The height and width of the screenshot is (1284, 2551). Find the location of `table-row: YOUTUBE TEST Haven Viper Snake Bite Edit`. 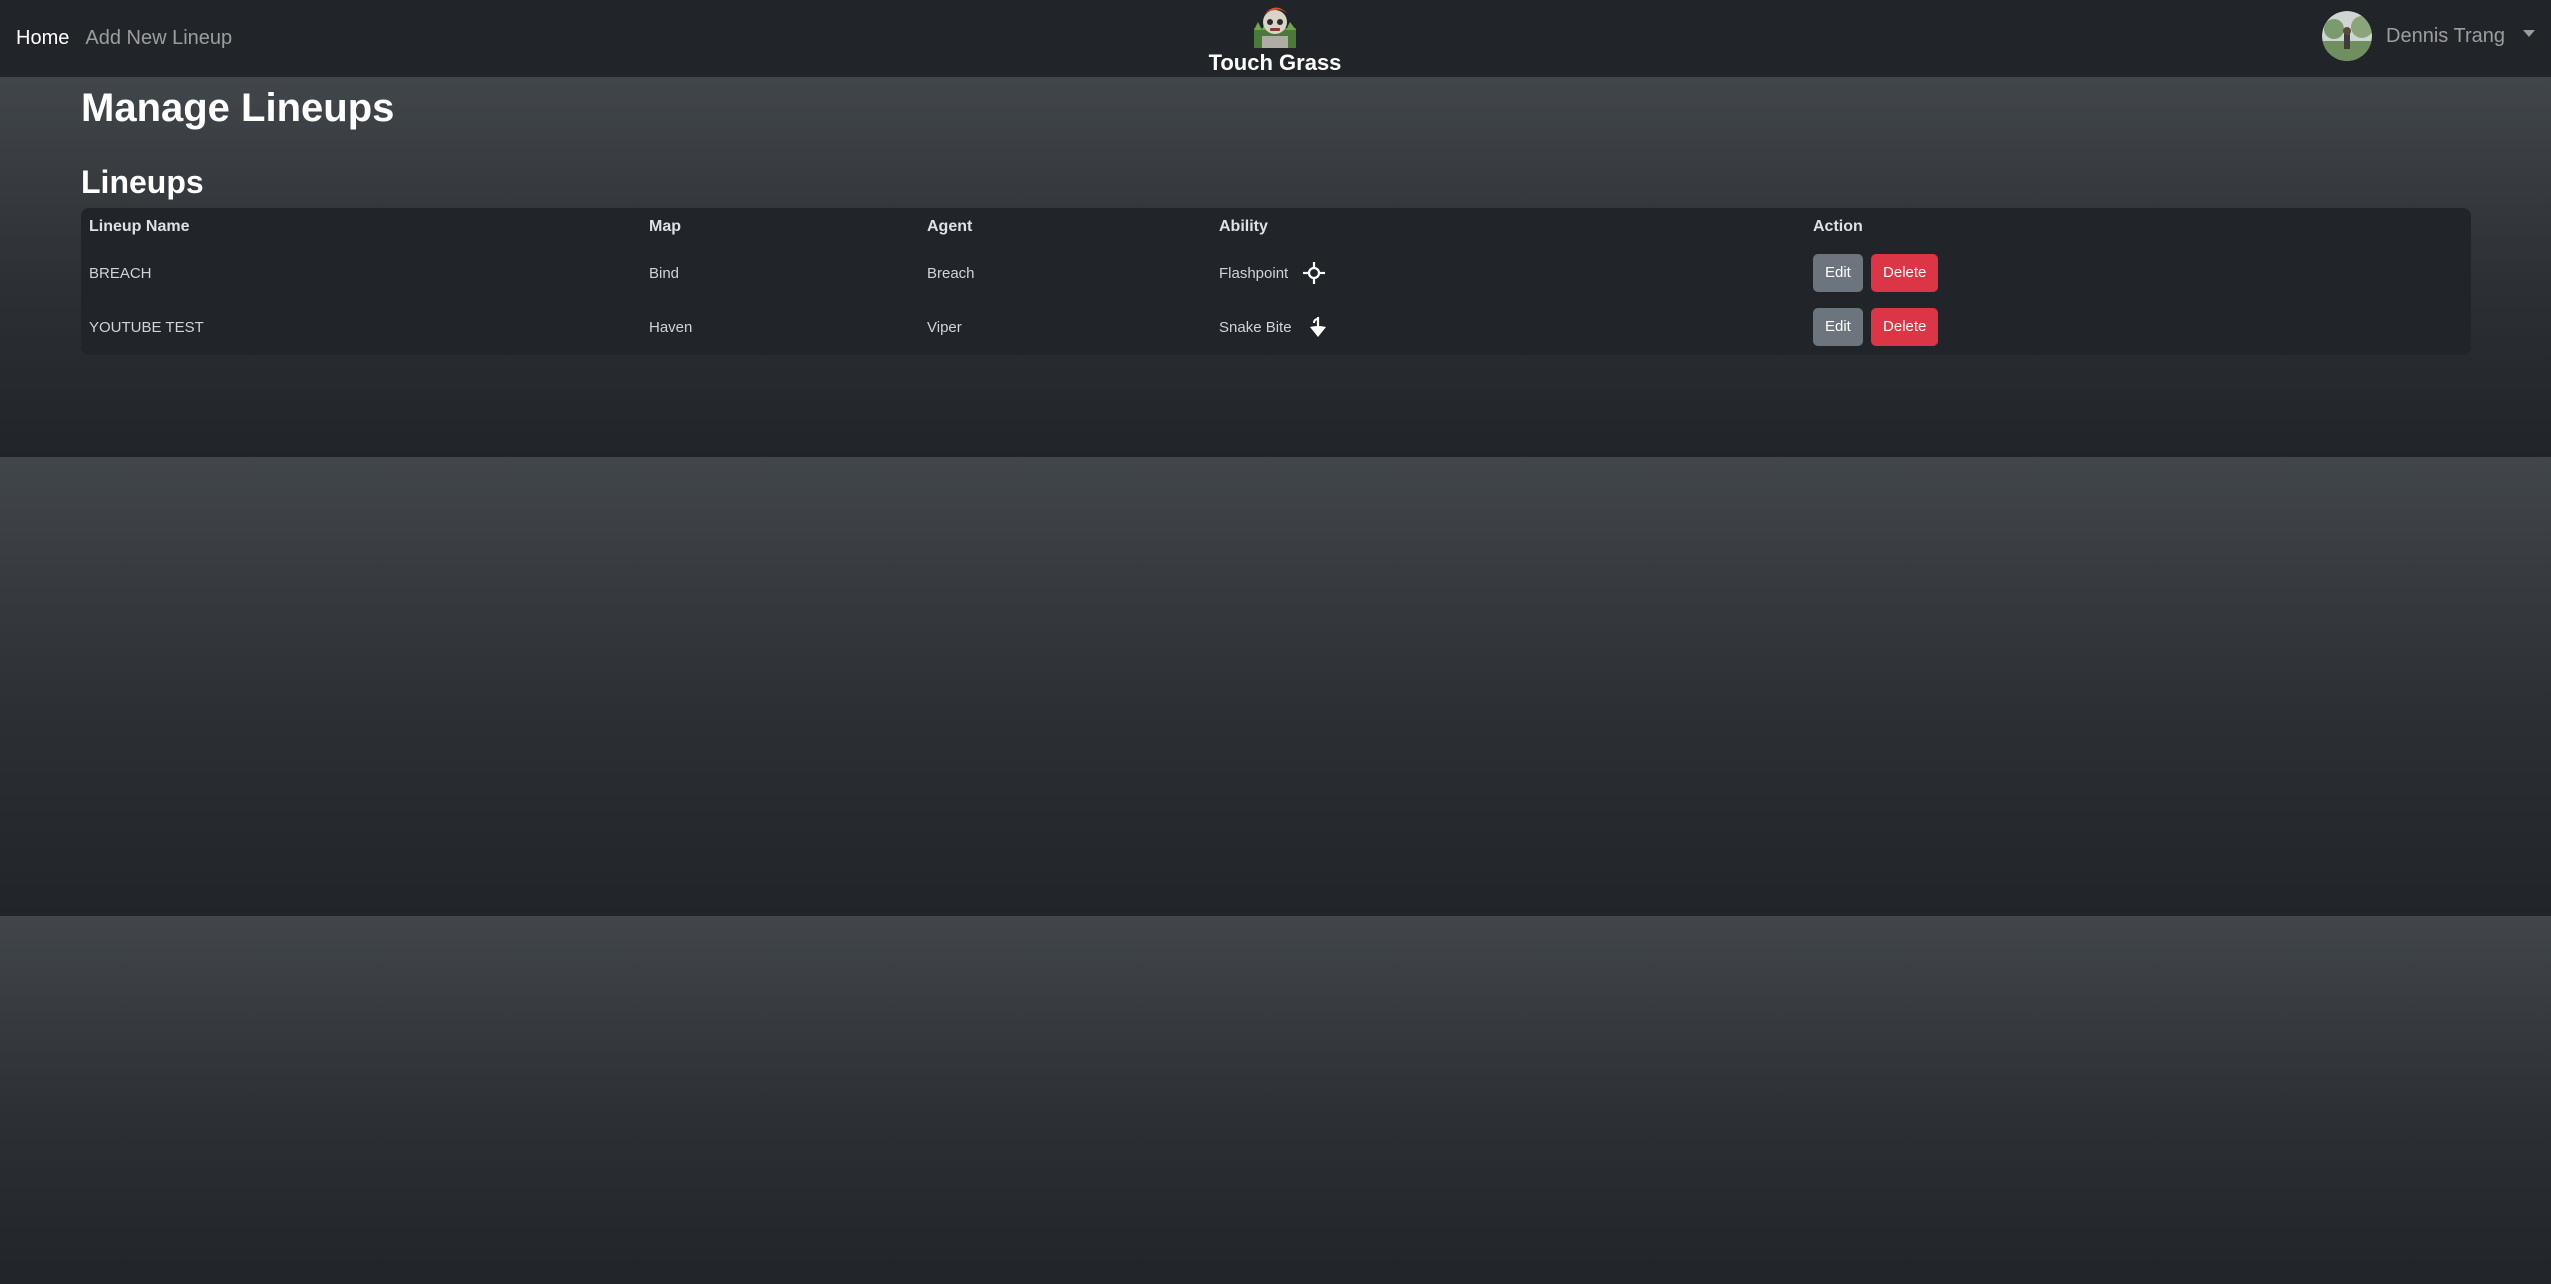

table-row: YOUTUBE TEST Haven Viper Snake Bite Edit is located at coordinates (1276, 327).